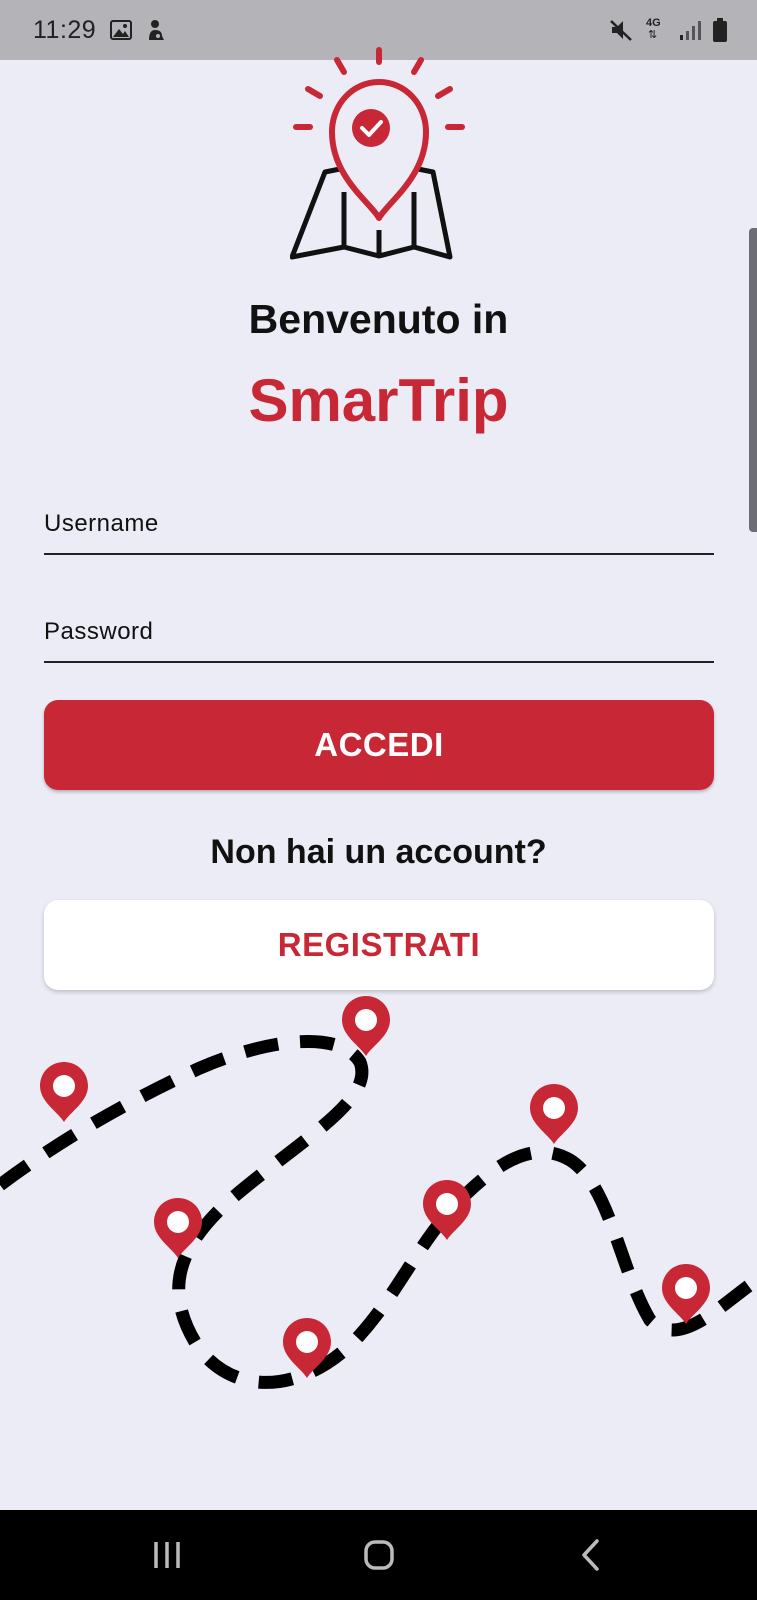 The height and width of the screenshot is (1600, 757). Describe the element at coordinates (65, 29) in the screenshot. I see `status-time: 11:29` at that location.